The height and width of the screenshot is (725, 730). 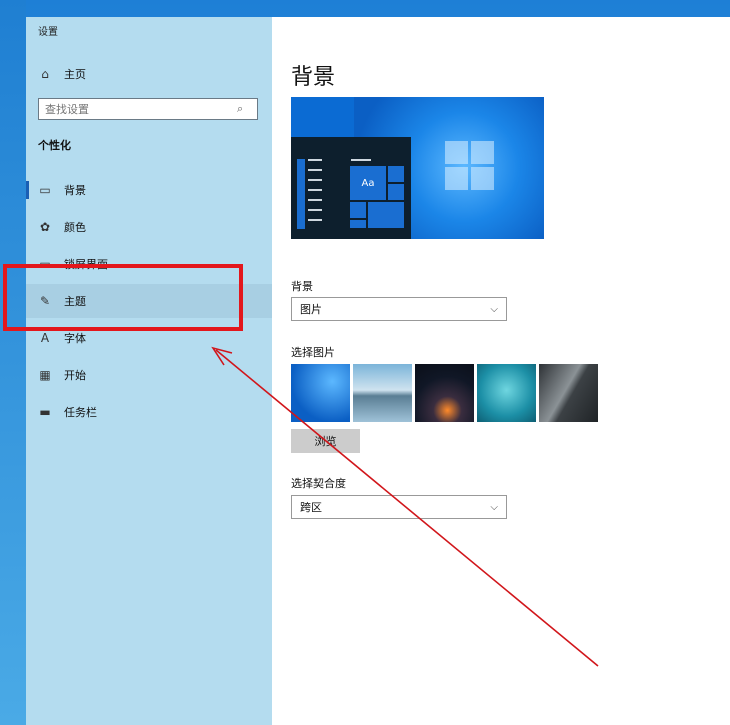 I want to click on taskbar-icon: ▬, so click(x=45, y=412).